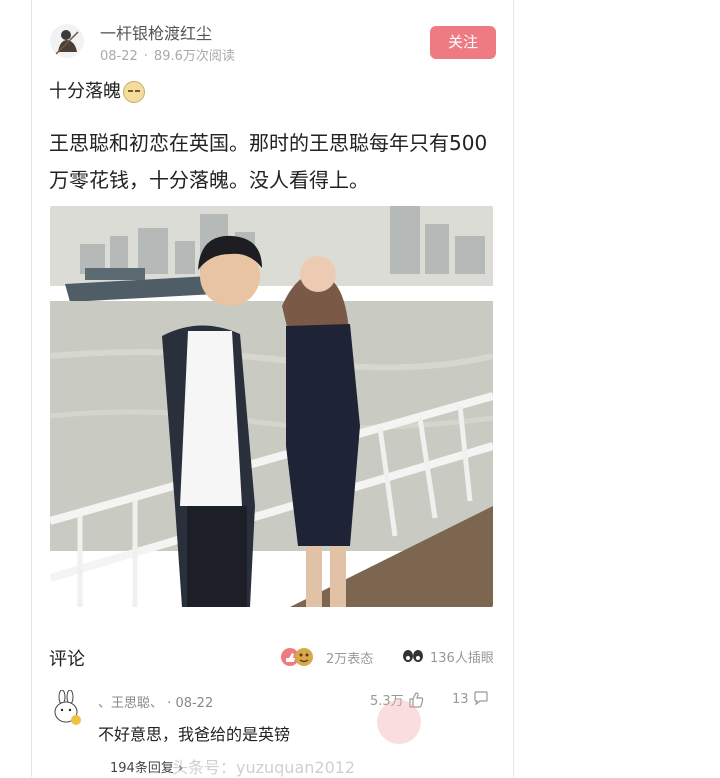  I want to click on eyes-icon, so click(413, 656).